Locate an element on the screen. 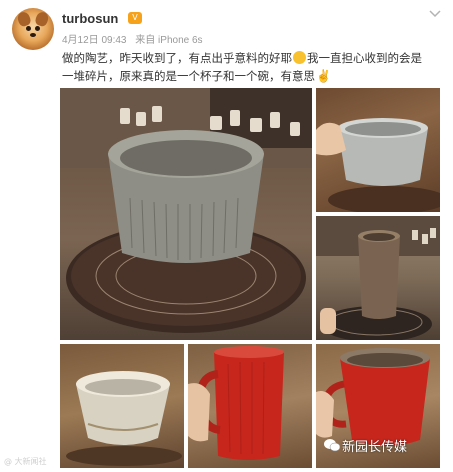 The image size is (453, 472). grin-emoji-icon is located at coordinates (299, 57).